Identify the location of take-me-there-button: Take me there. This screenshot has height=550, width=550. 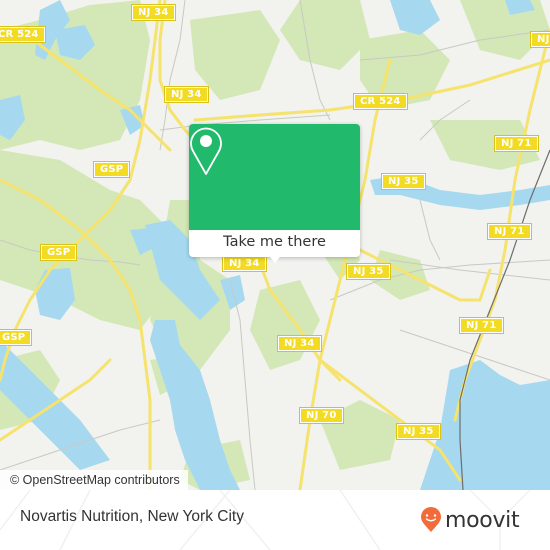
(274, 243).